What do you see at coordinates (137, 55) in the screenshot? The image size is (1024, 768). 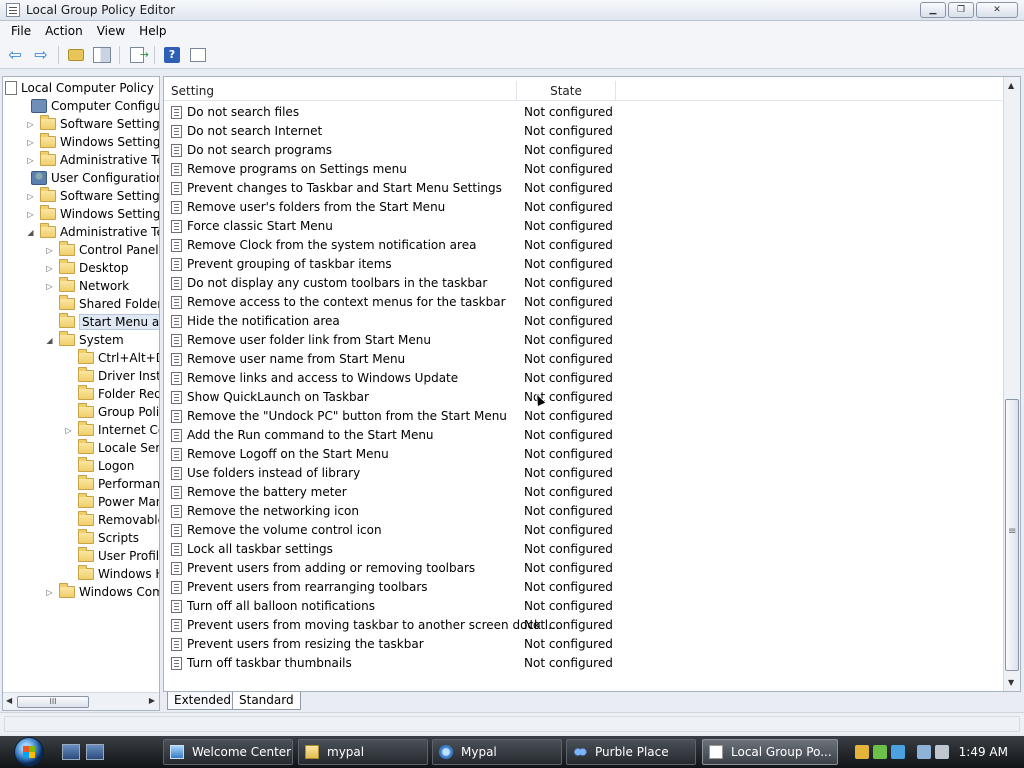 I see `export-list-button` at bounding box center [137, 55].